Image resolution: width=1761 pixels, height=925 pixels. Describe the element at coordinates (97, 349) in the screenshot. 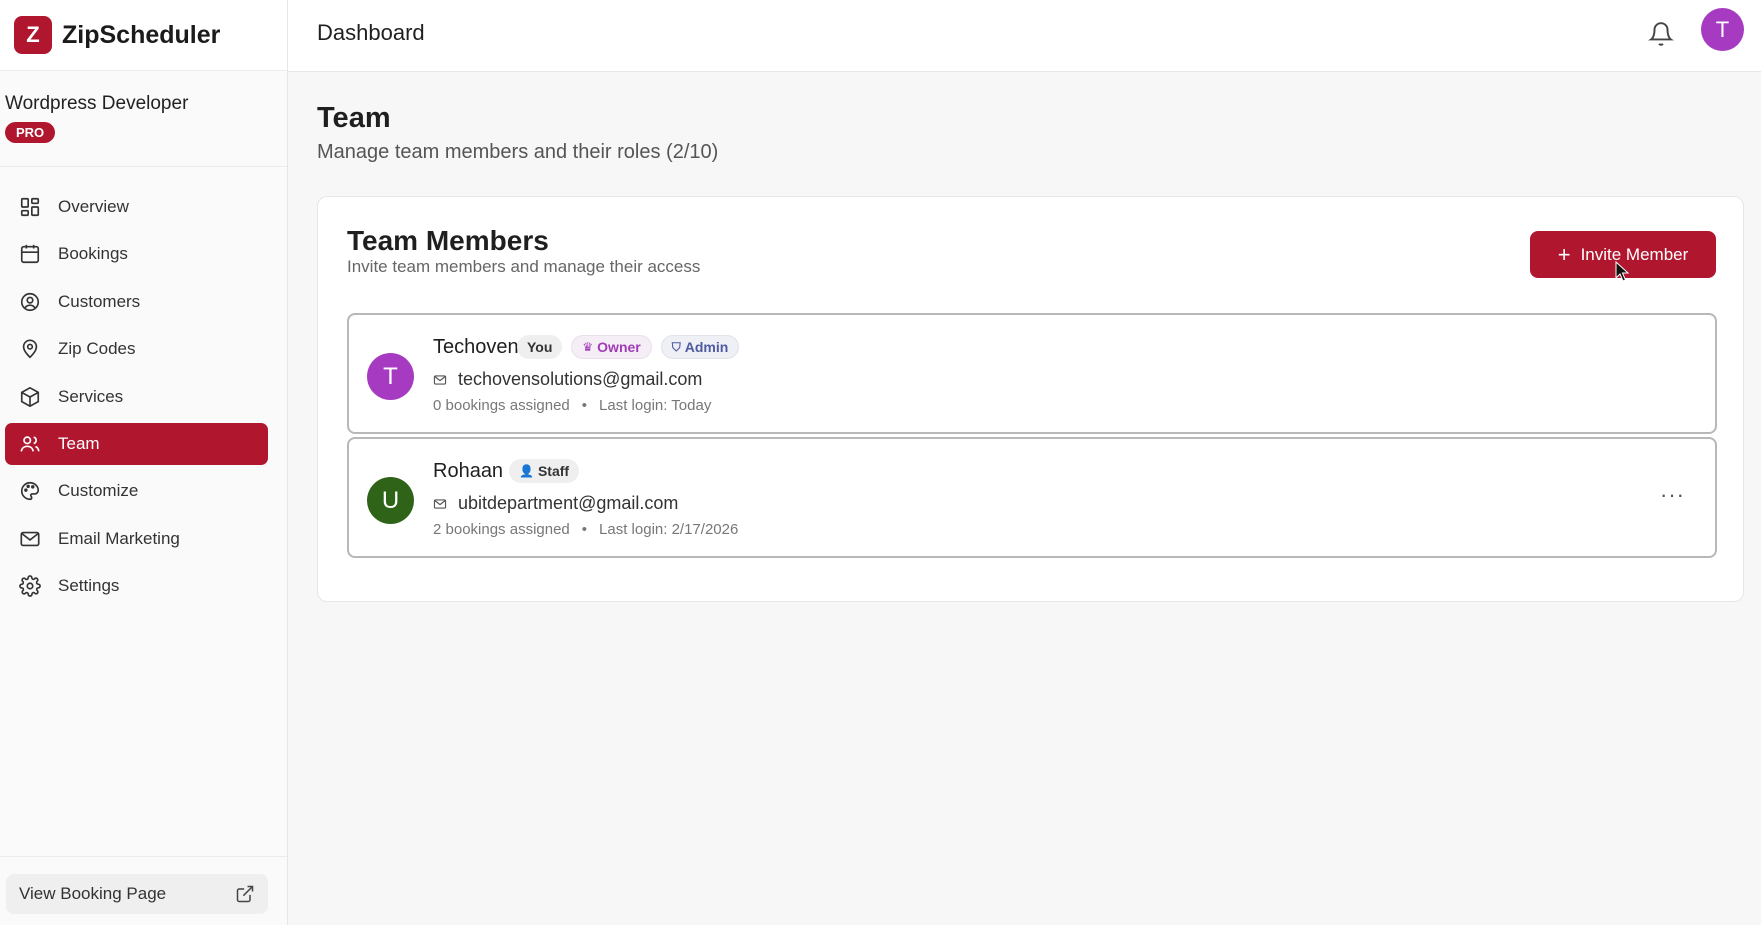

I see `sidebar-item-label: Zip Codes` at that location.